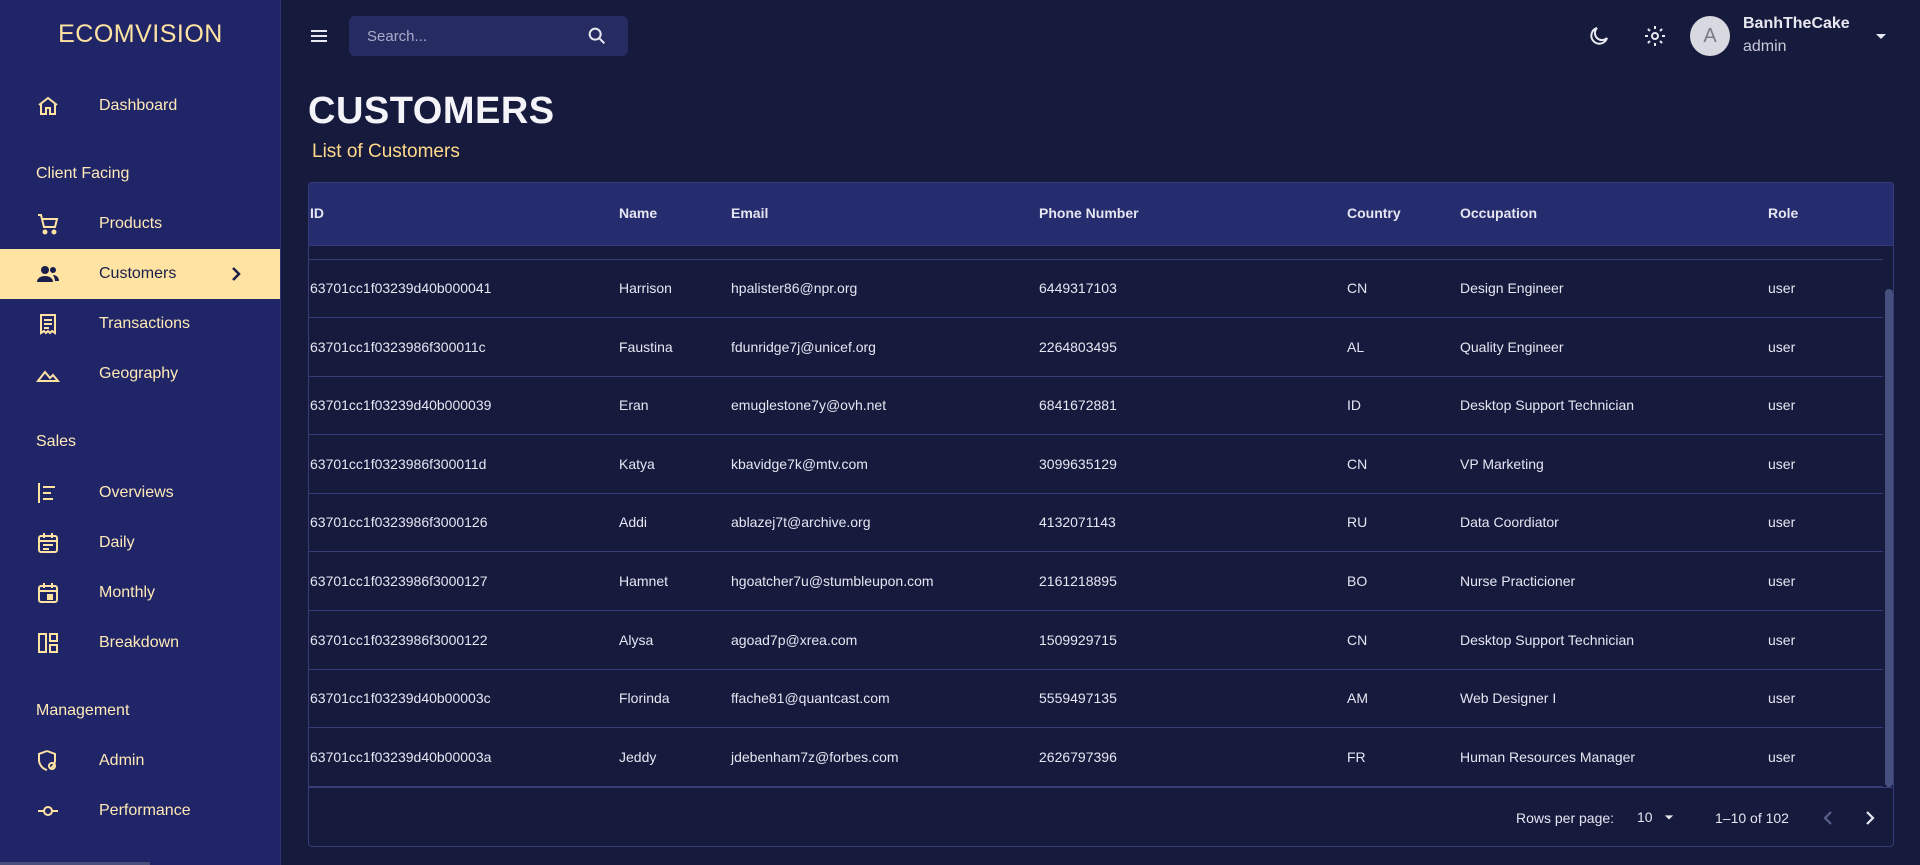 This screenshot has width=1920, height=865. I want to click on vertical-scrollbar, so click(1889, 538).